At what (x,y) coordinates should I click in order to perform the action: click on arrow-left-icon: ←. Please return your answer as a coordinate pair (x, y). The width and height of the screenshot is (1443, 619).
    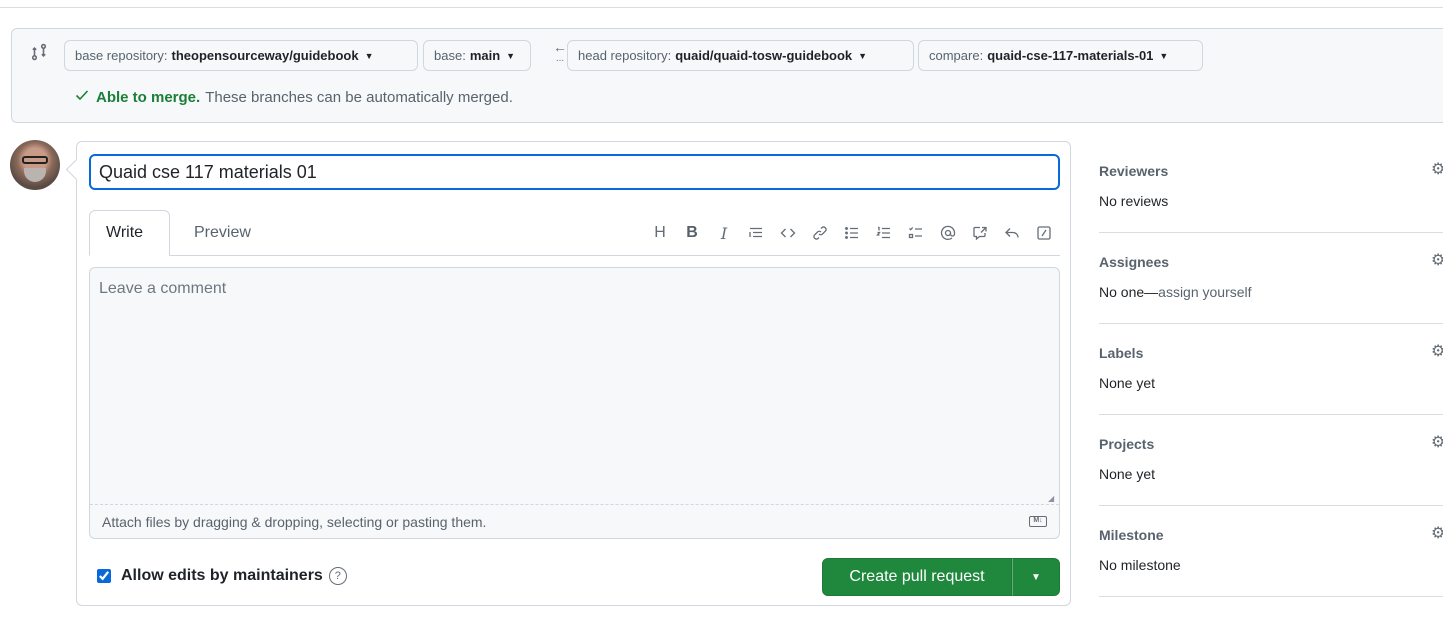
    Looking at the image, I should click on (560, 47).